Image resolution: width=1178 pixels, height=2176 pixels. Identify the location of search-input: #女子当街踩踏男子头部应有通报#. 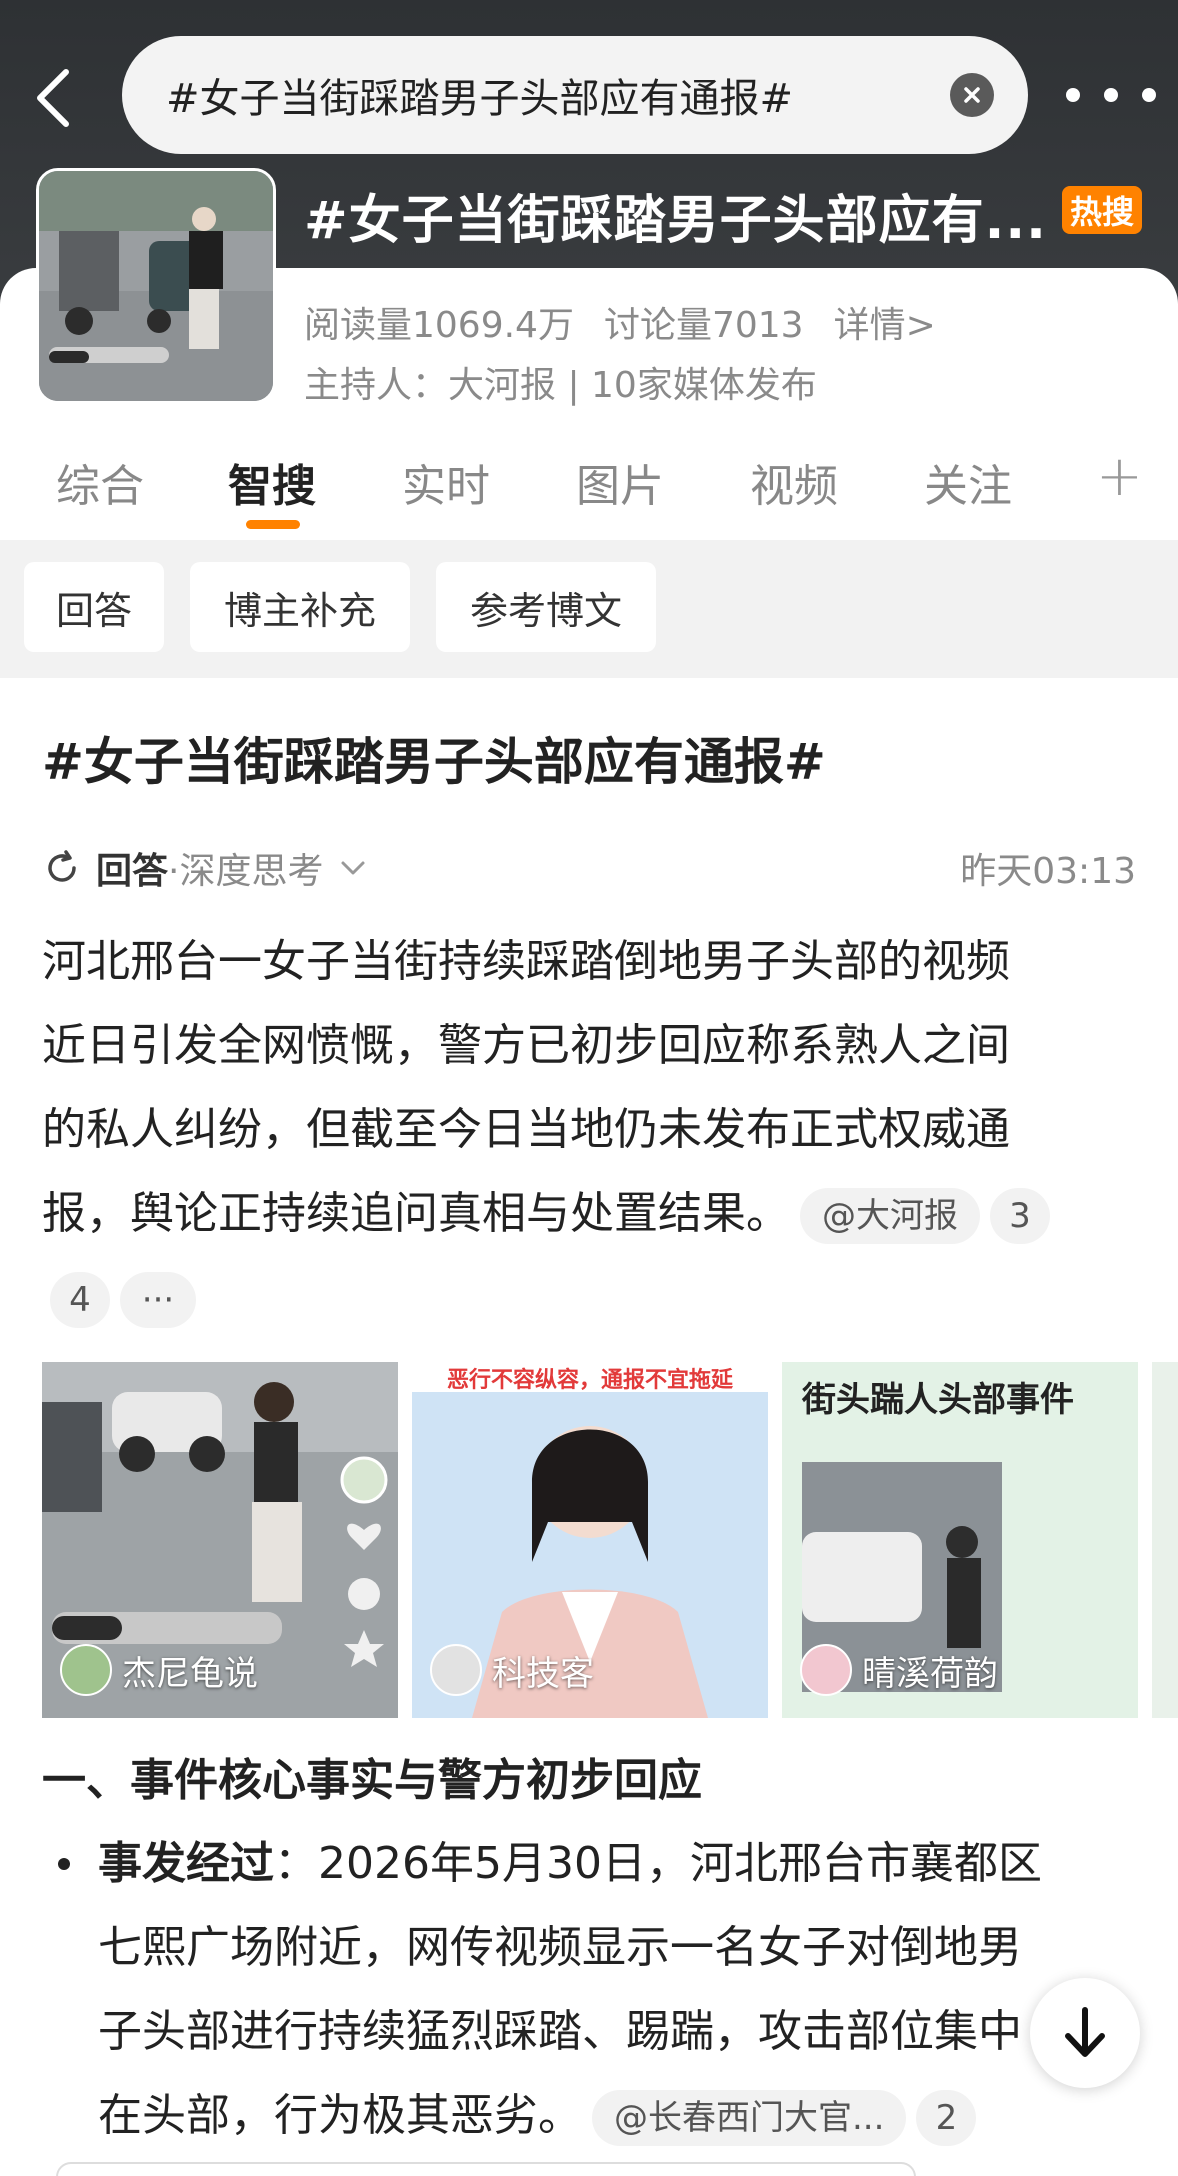
(575, 95).